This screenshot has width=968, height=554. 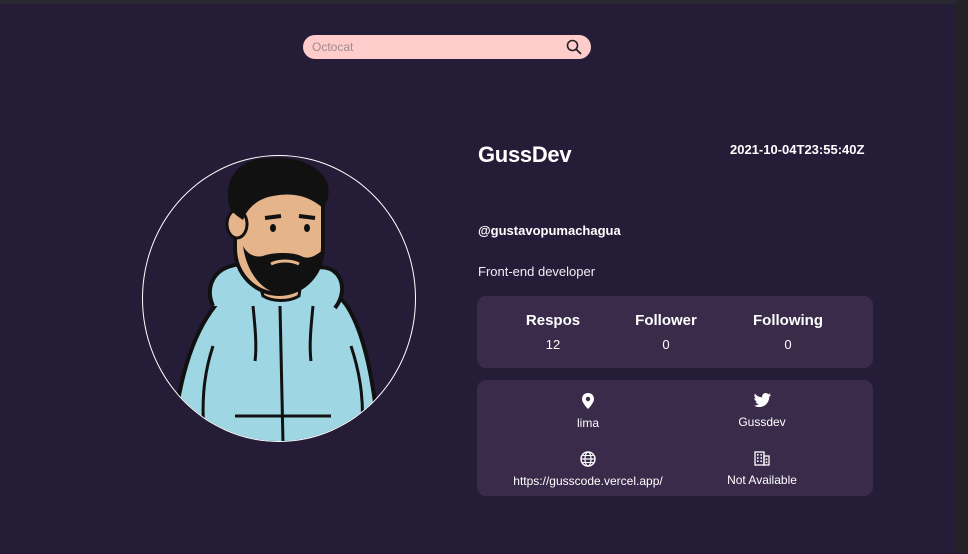 I want to click on avatar, so click(x=279, y=298).